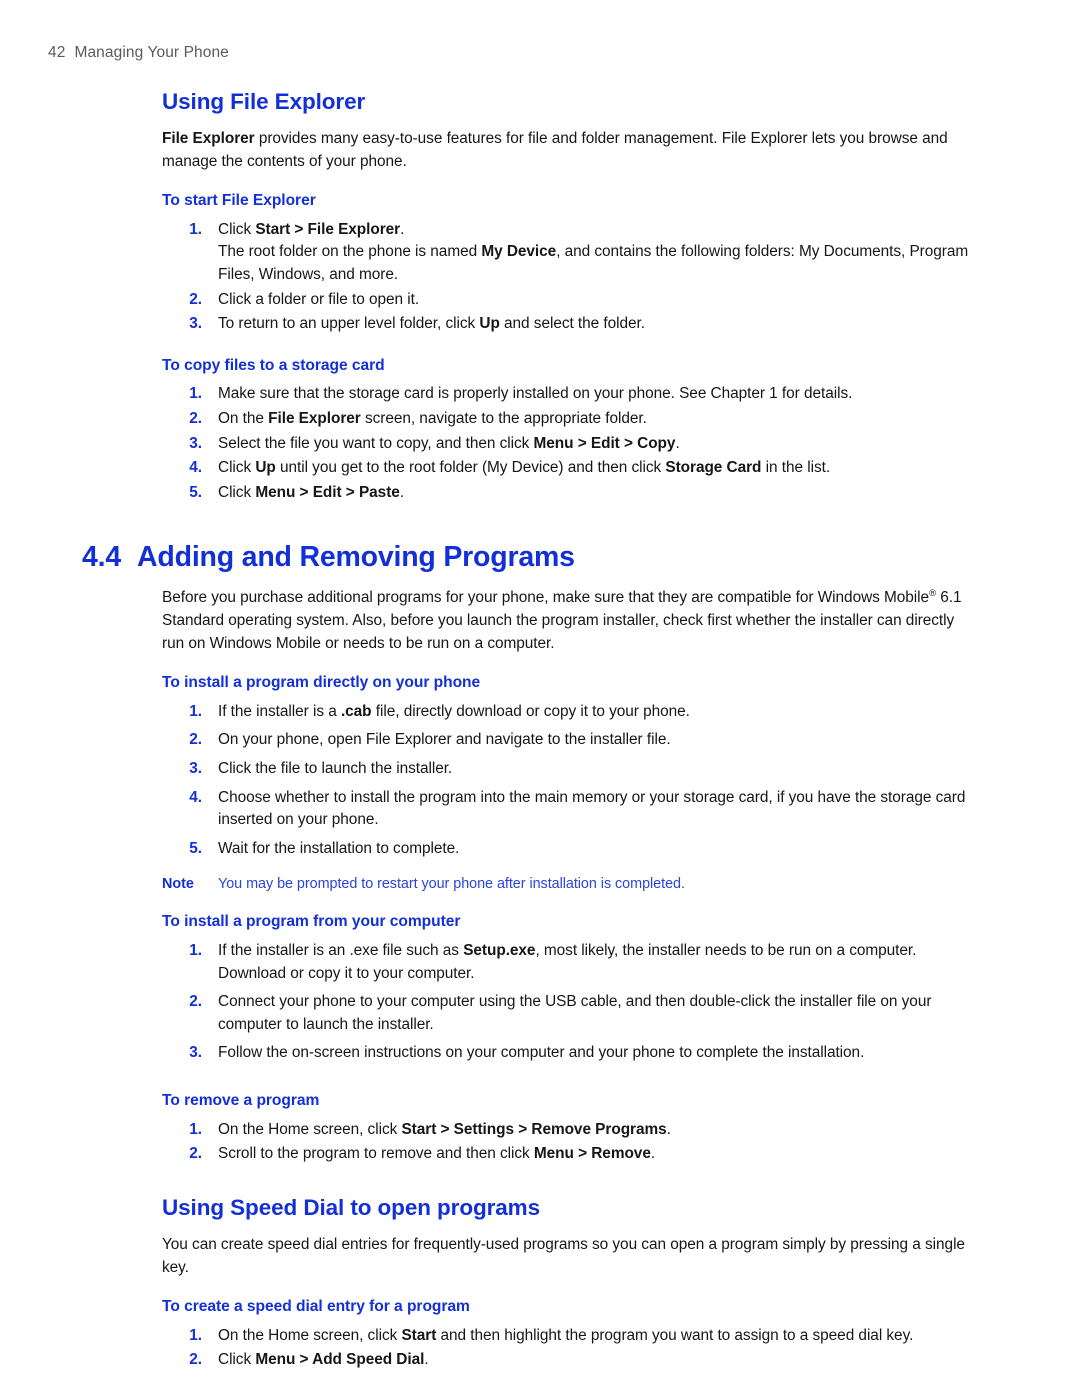  What do you see at coordinates (208, 138) in the screenshot?
I see `term-file-explorer: File Explorer` at bounding box center [208, 138].